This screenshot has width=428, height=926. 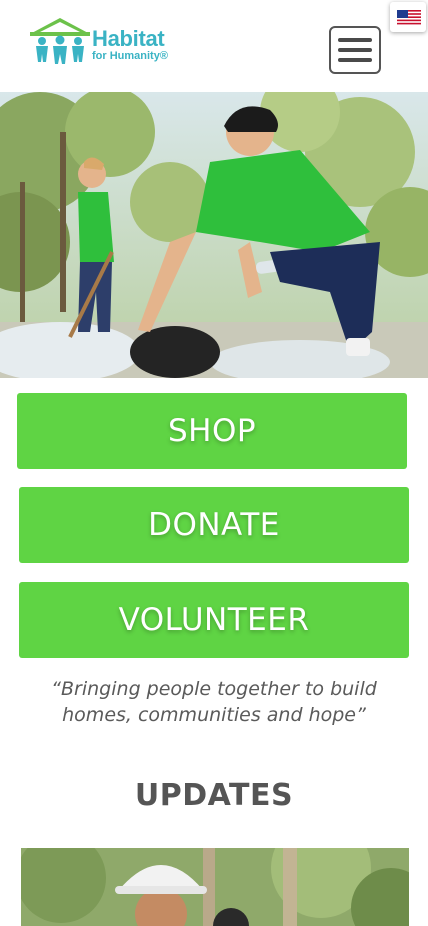 I want to click on donate-button: DONATE, so click(x=214, y=525).